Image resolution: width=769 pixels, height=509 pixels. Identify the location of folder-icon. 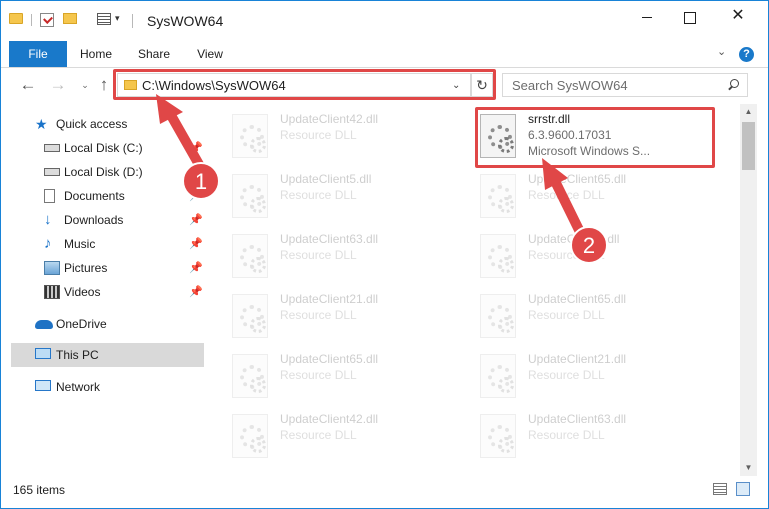
(16, 18).